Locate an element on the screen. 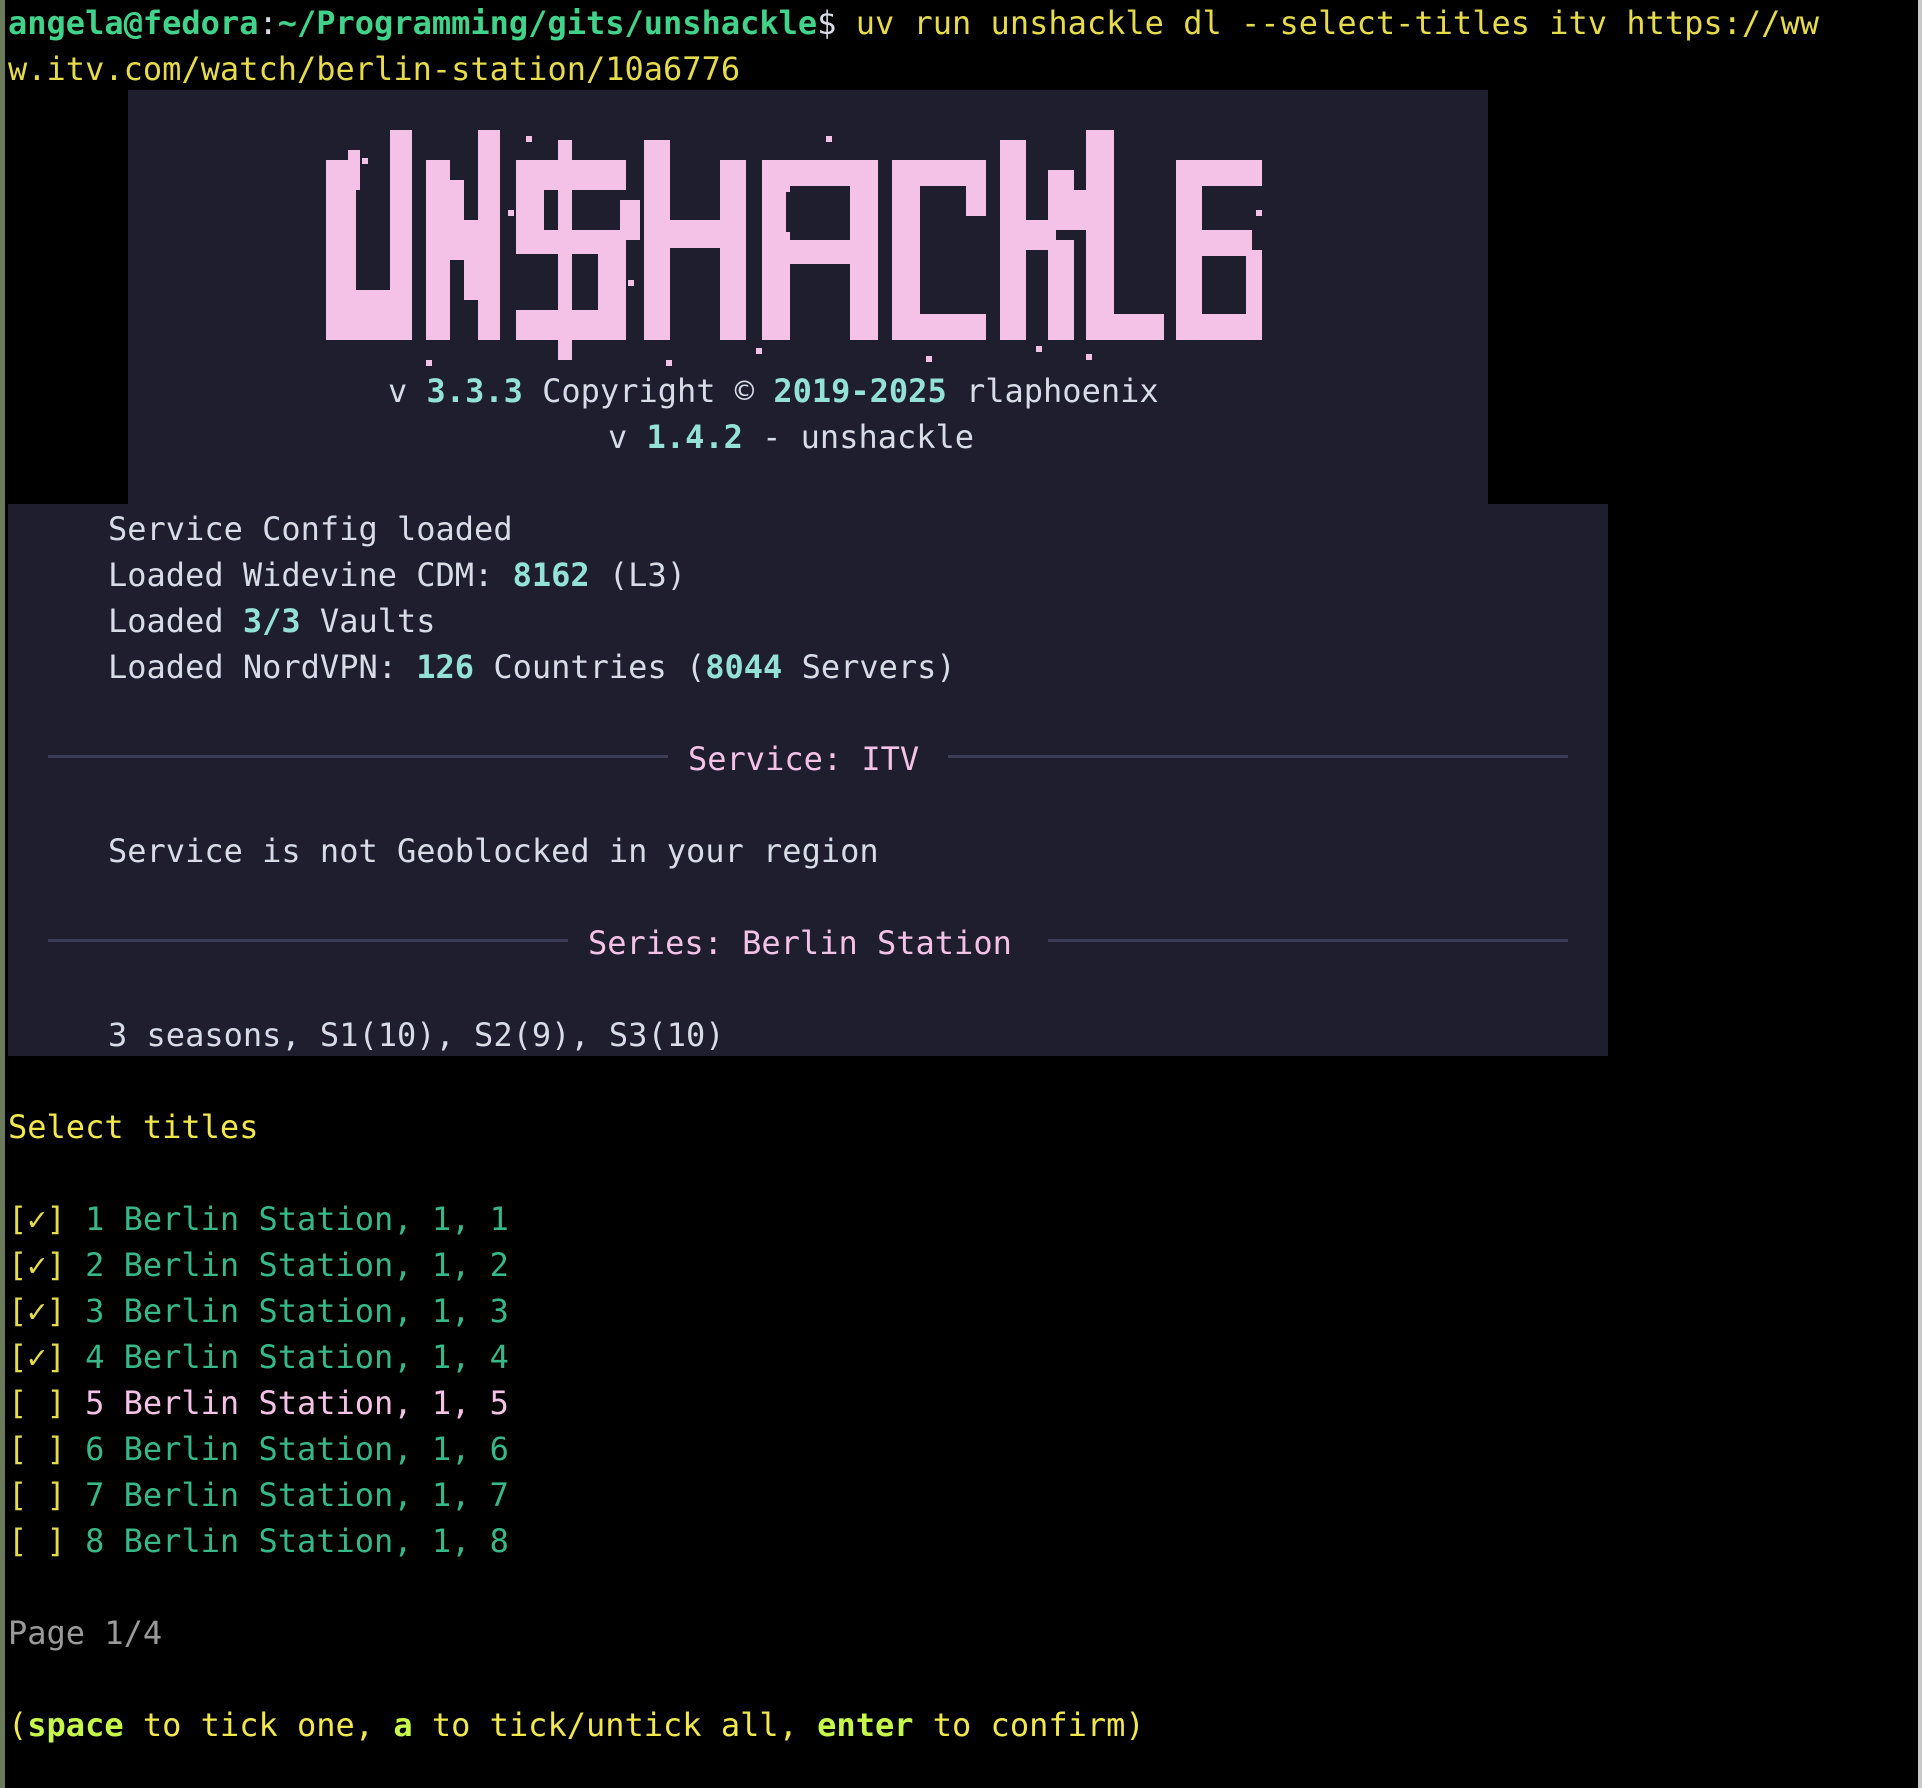 Image resolution: width=1922 pixels, height=1788 pixels. window-right-edge is located at coordinates (1920, 894).